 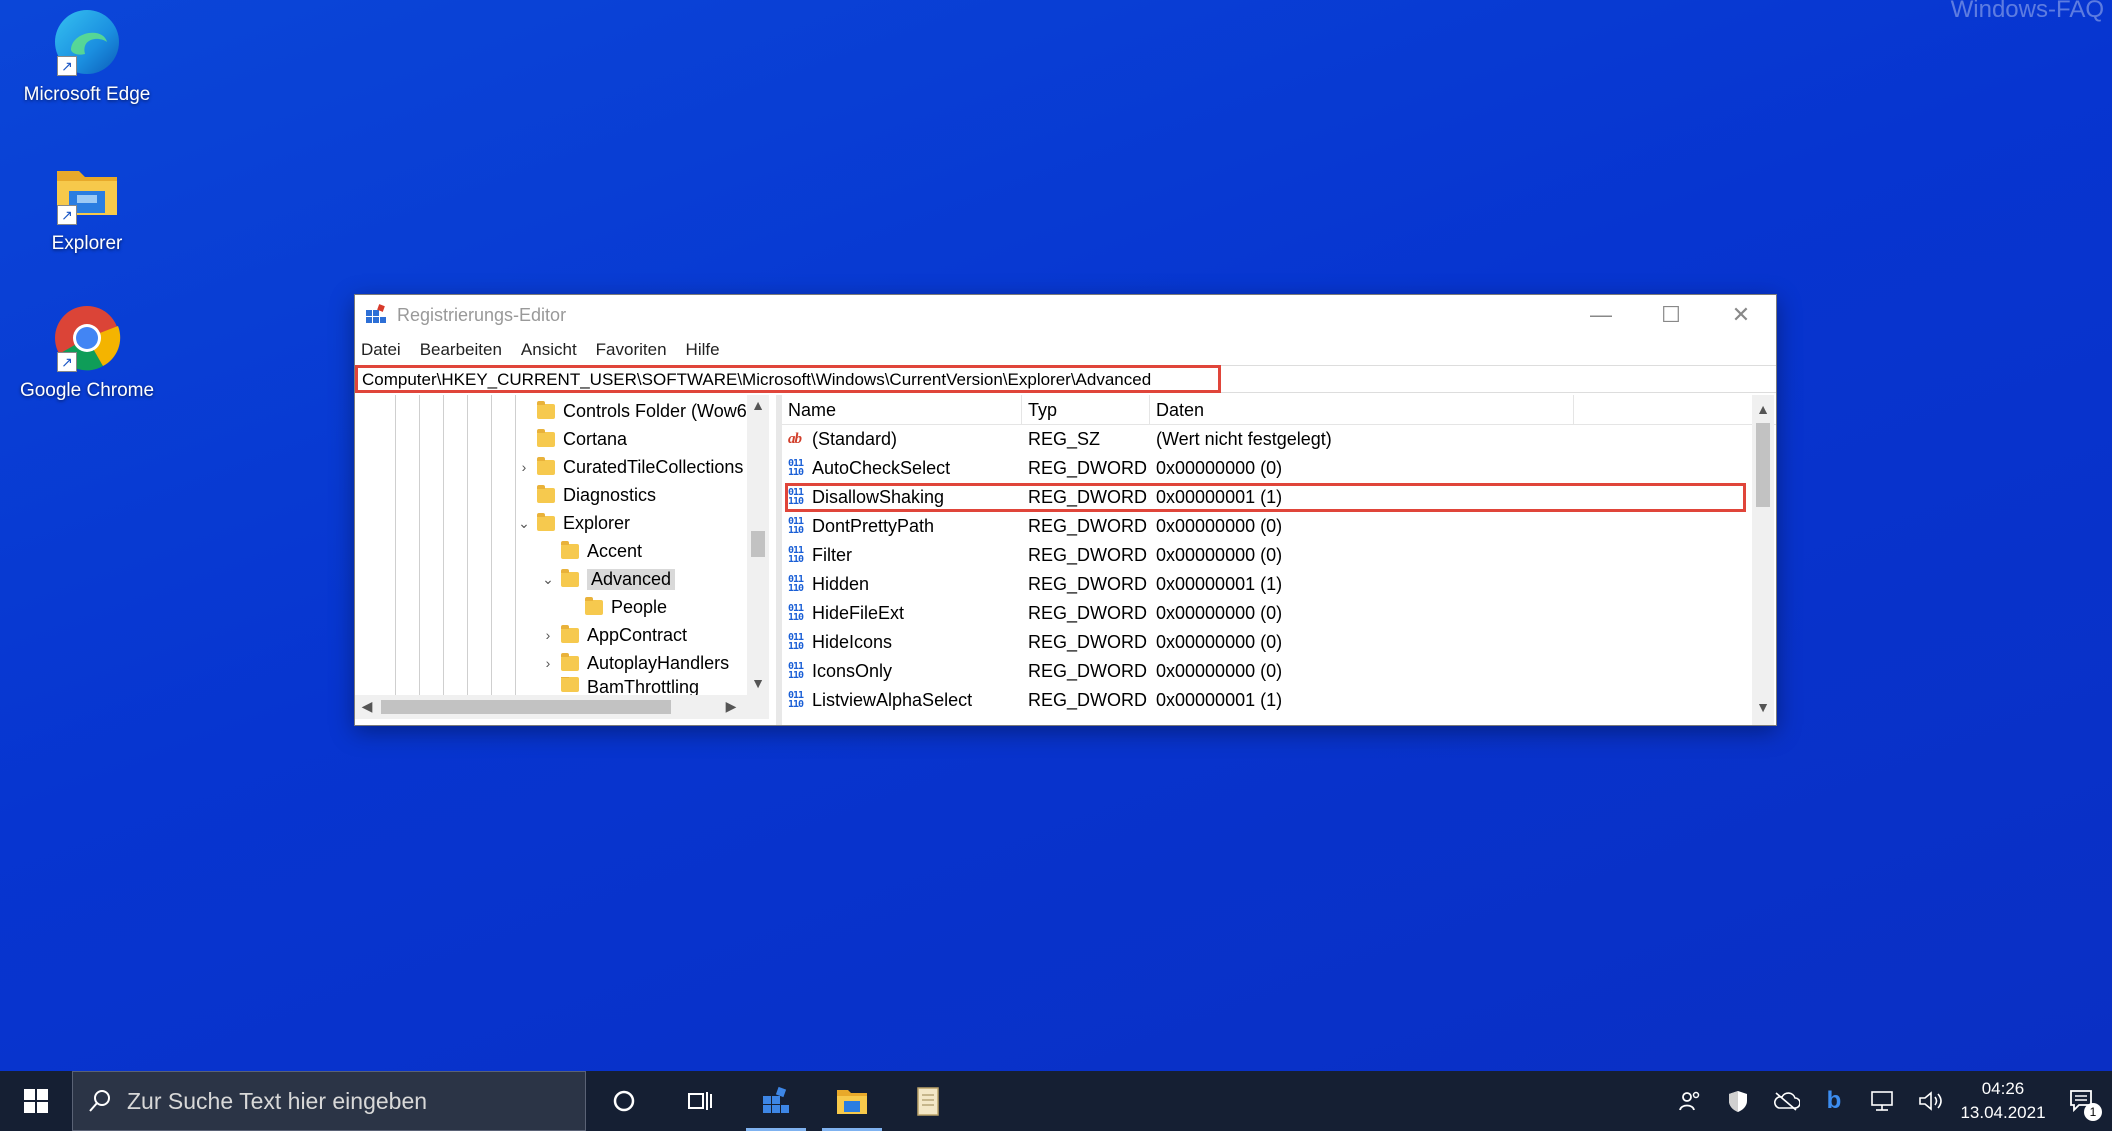 What do you see at coordinates (1088, 555) in the screenshot?
I see `value-type: REG_DWORD` at bounding box center [1088, 555].